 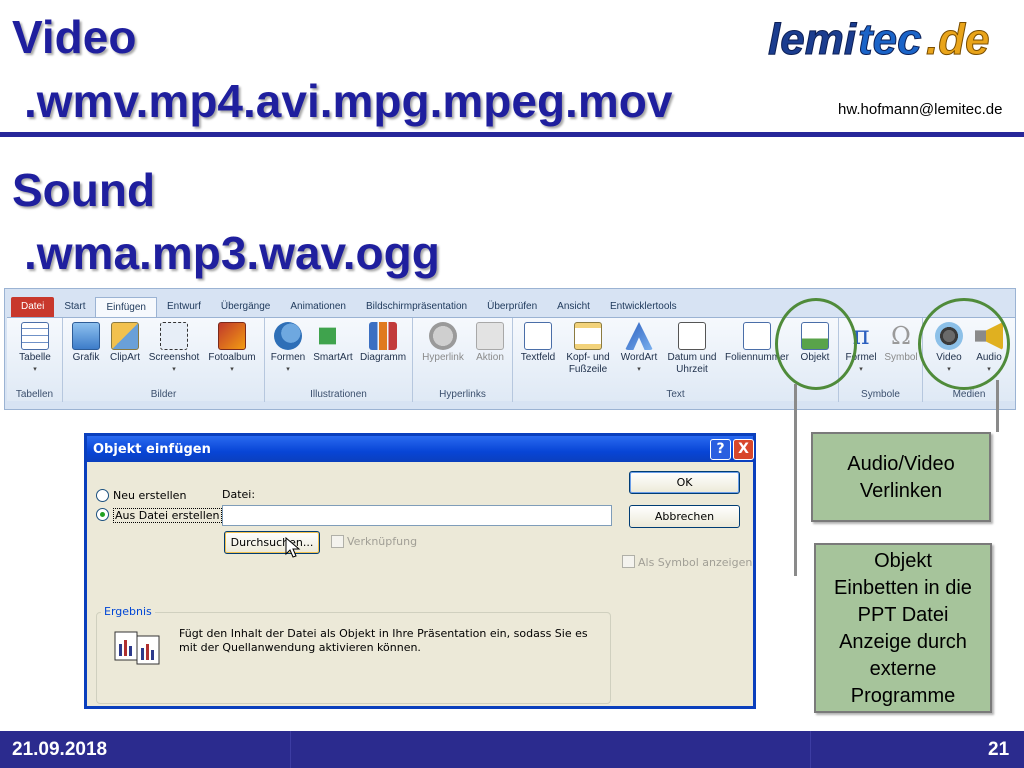 I want to click on highlight-ring-objekt, so click(x=816, y=344).